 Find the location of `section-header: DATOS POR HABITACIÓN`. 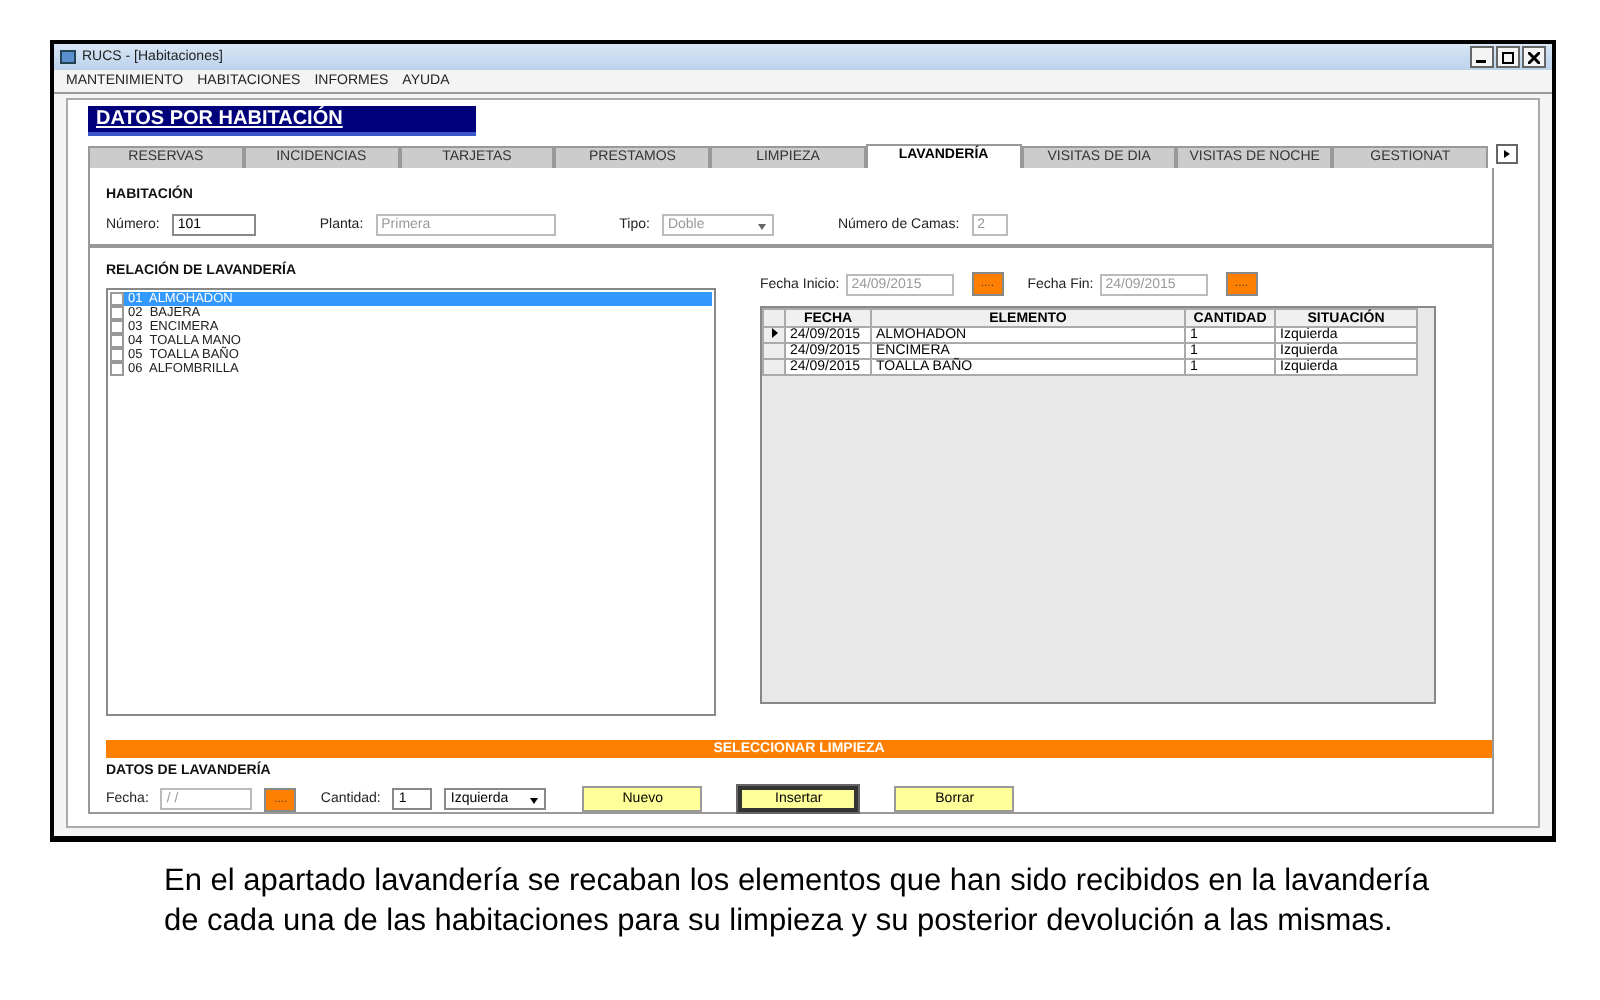

section-header: DATOS POR HABITACIÓN is located at coordinates (282, 121).